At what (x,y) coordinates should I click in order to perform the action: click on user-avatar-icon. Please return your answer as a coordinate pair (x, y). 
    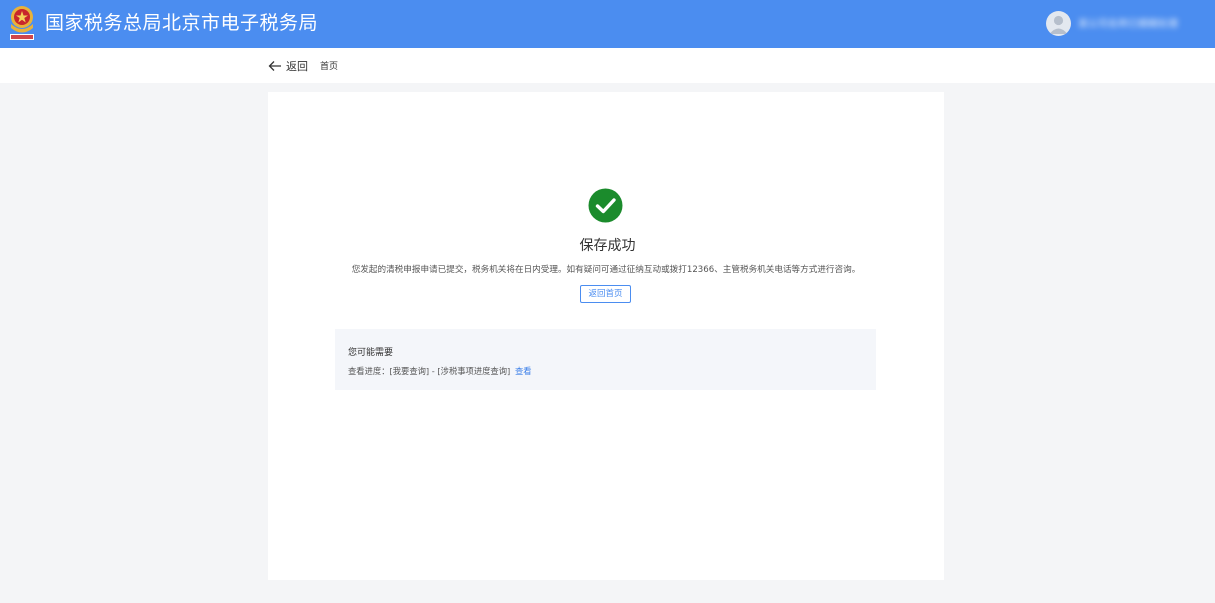
    Looking at the image, I should click on (1058, 23).